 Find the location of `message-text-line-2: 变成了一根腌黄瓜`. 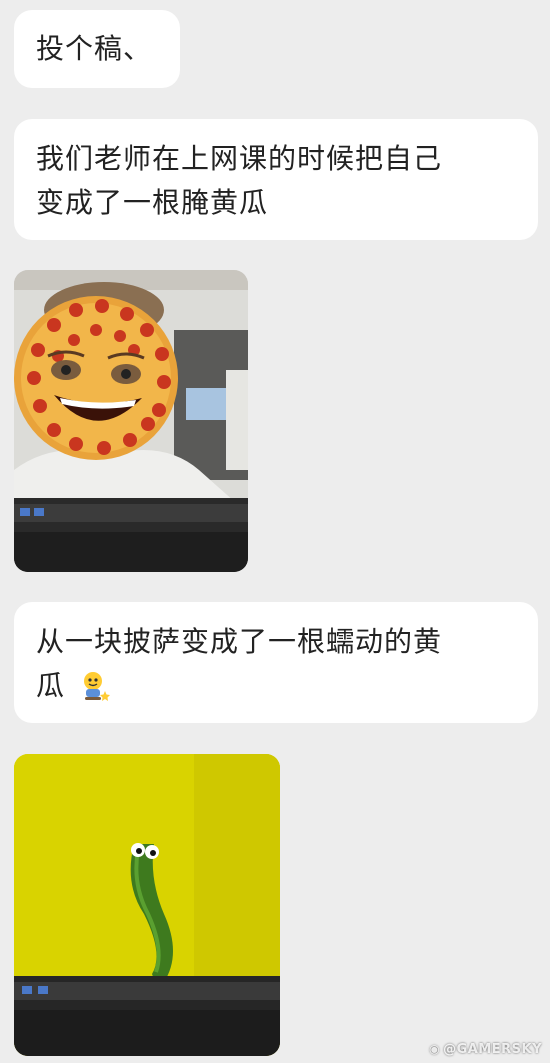

message-text-line-2: 变成了一根腌黄瓜 is located at coordinates (152, 202).